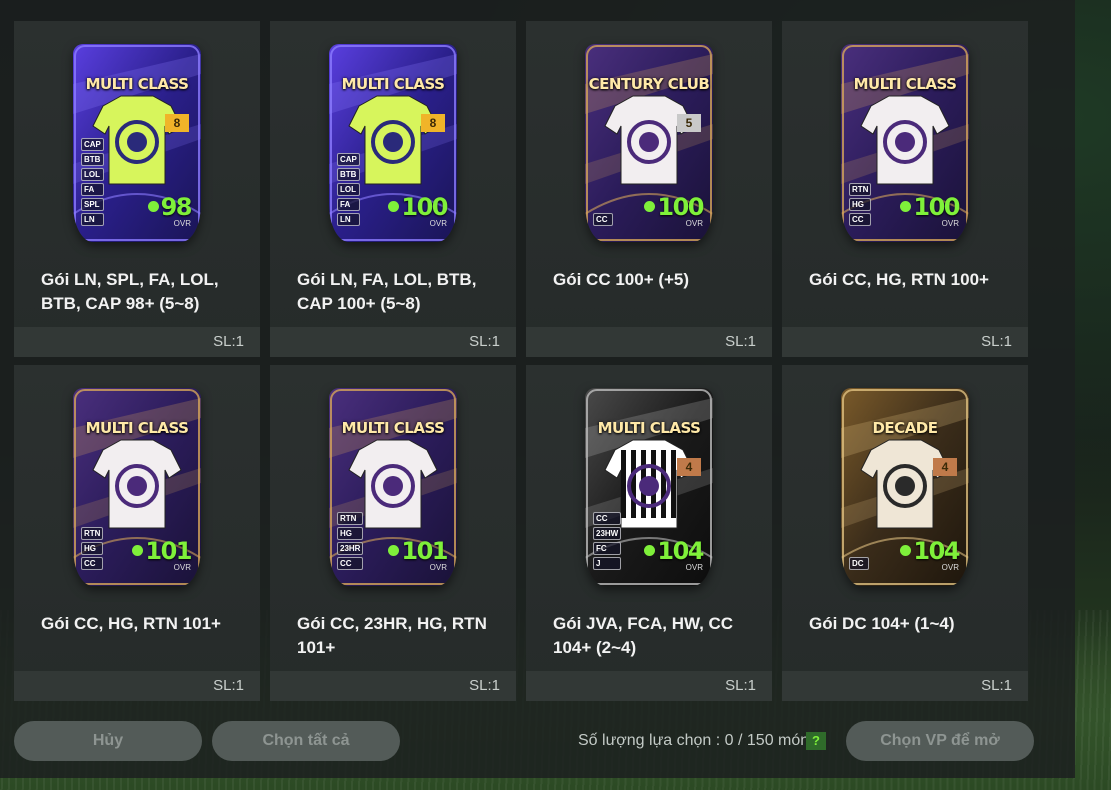 This screenshot has width=1111, height=790. I want to click on pack-tag: FC, so click(607, 548).